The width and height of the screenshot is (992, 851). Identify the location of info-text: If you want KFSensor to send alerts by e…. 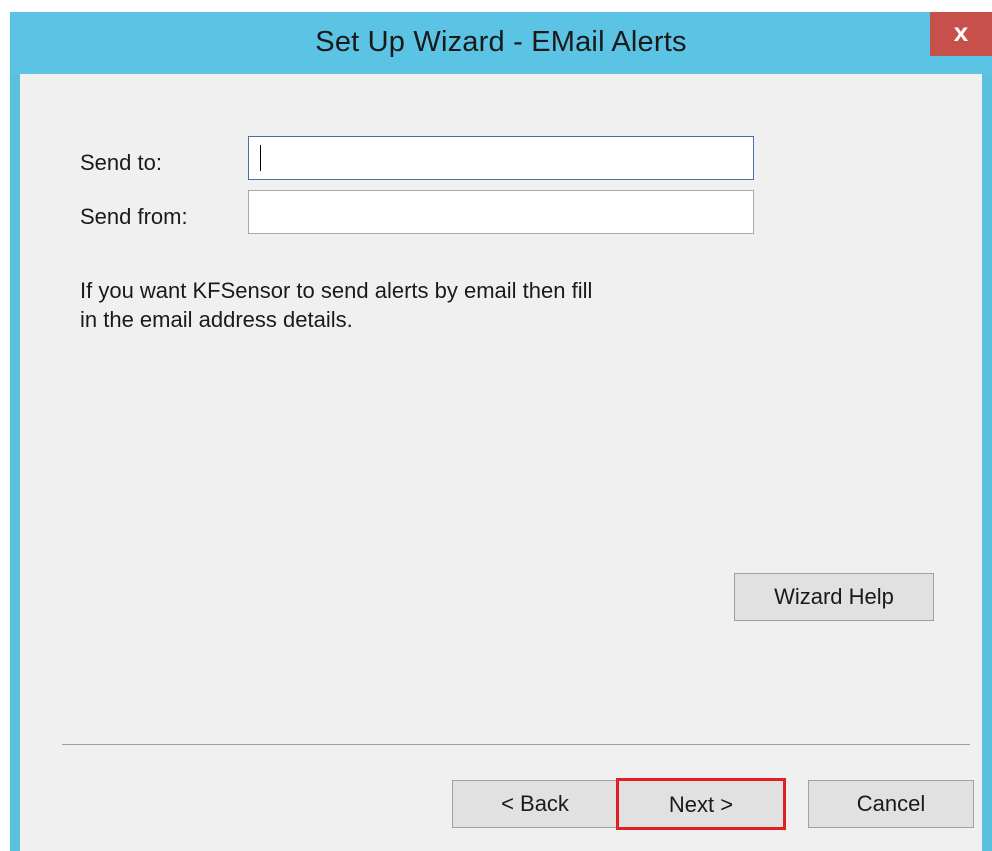
(336, 305).